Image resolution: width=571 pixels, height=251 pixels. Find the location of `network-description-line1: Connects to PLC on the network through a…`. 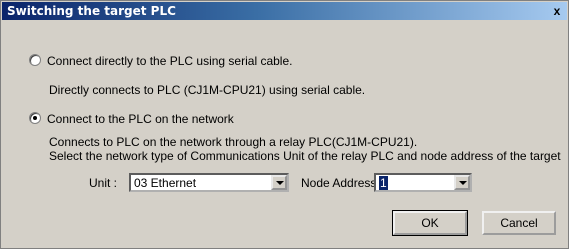

network-description-line1: Connects to PLC on the network through a… is located at coordinates (233, 142).